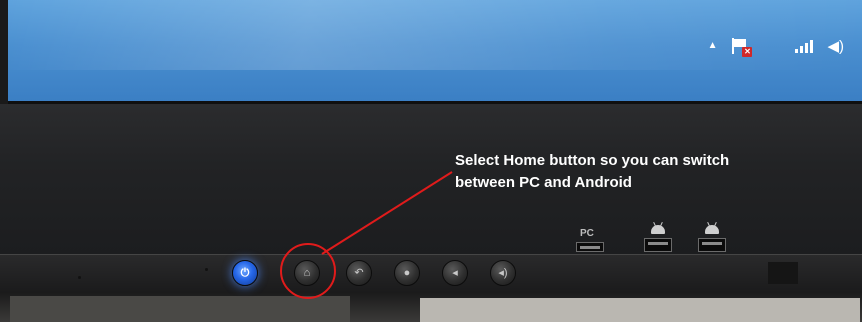 This screenshot has height=322, width=862. I want to click on system-tray: ▲ ✕ ◀), so click(742, 46).